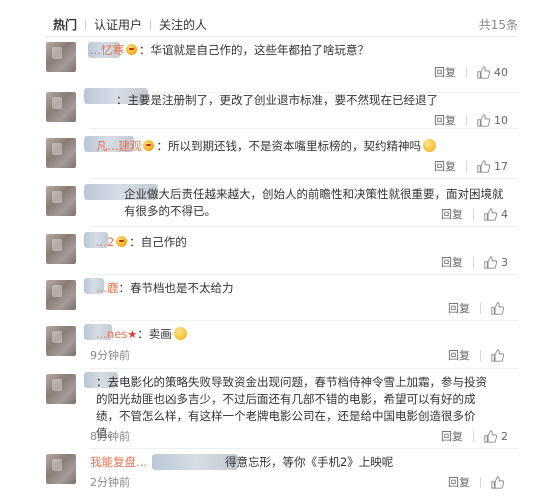 The height and width of the screenshot is (499, 550). I want to click on comment-item: ：主要是注册制了，更改了创业退市标准，要不然现在已经退了 回复 10, so click(281, 113).